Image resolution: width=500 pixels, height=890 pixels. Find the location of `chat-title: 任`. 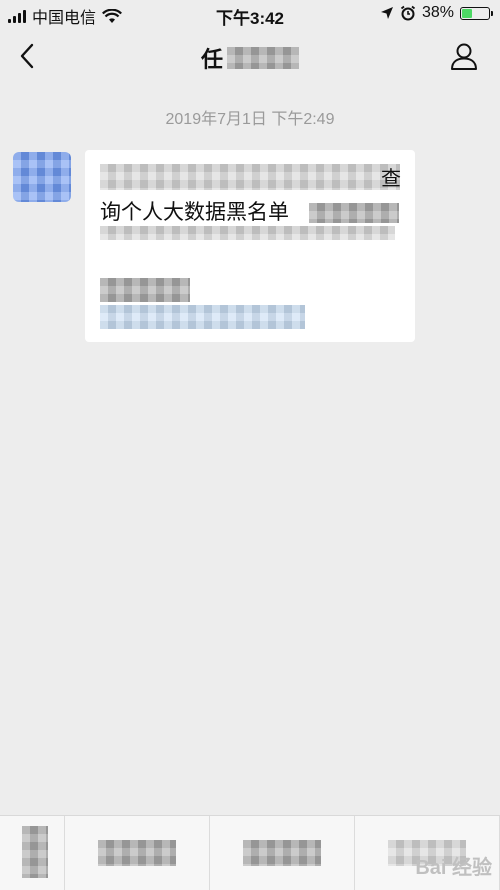

chat-title: 任 is located at coordinates (250, 58).